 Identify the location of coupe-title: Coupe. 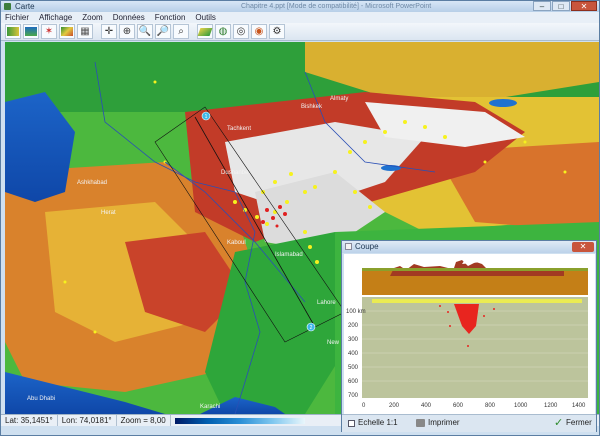
(367, 246).